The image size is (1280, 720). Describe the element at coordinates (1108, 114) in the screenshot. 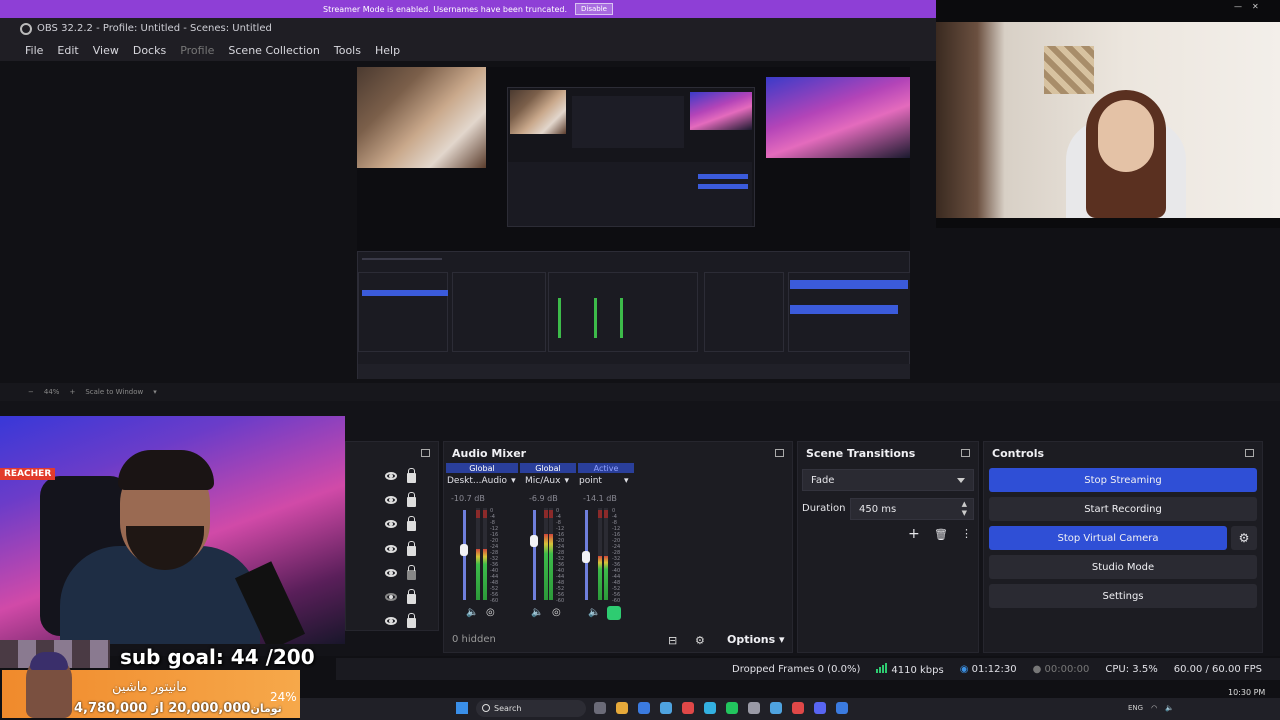

I see `webcam-overlay-right` at that location.